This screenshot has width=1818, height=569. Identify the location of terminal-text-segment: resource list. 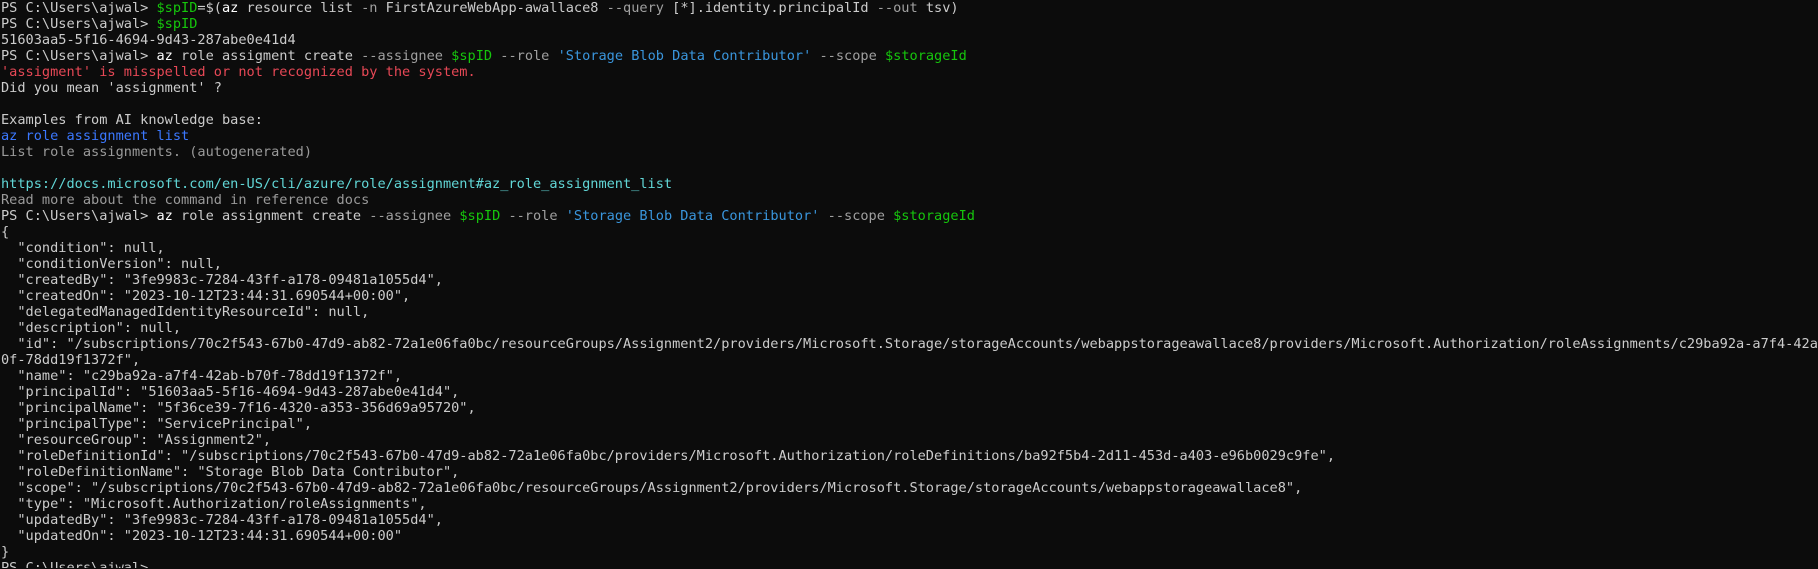
(300, 8).